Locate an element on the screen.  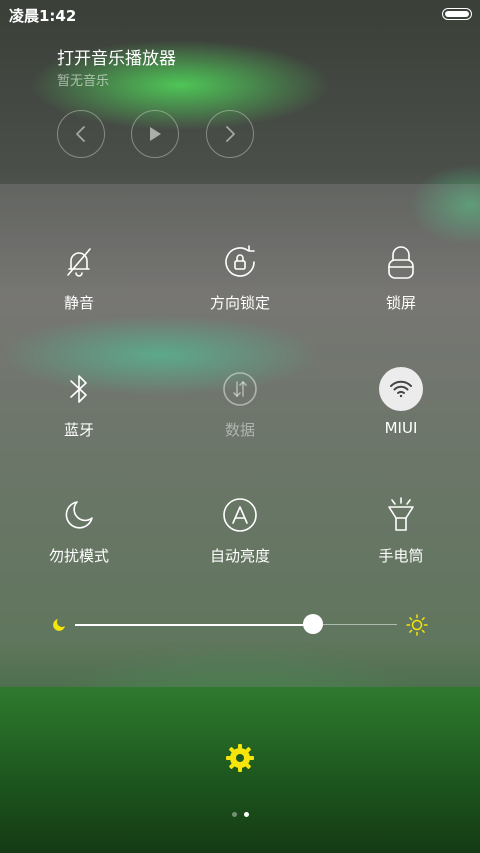
toggle-do-not-disturb-label: 勿扰模式 is located at coordinates (78, 556).